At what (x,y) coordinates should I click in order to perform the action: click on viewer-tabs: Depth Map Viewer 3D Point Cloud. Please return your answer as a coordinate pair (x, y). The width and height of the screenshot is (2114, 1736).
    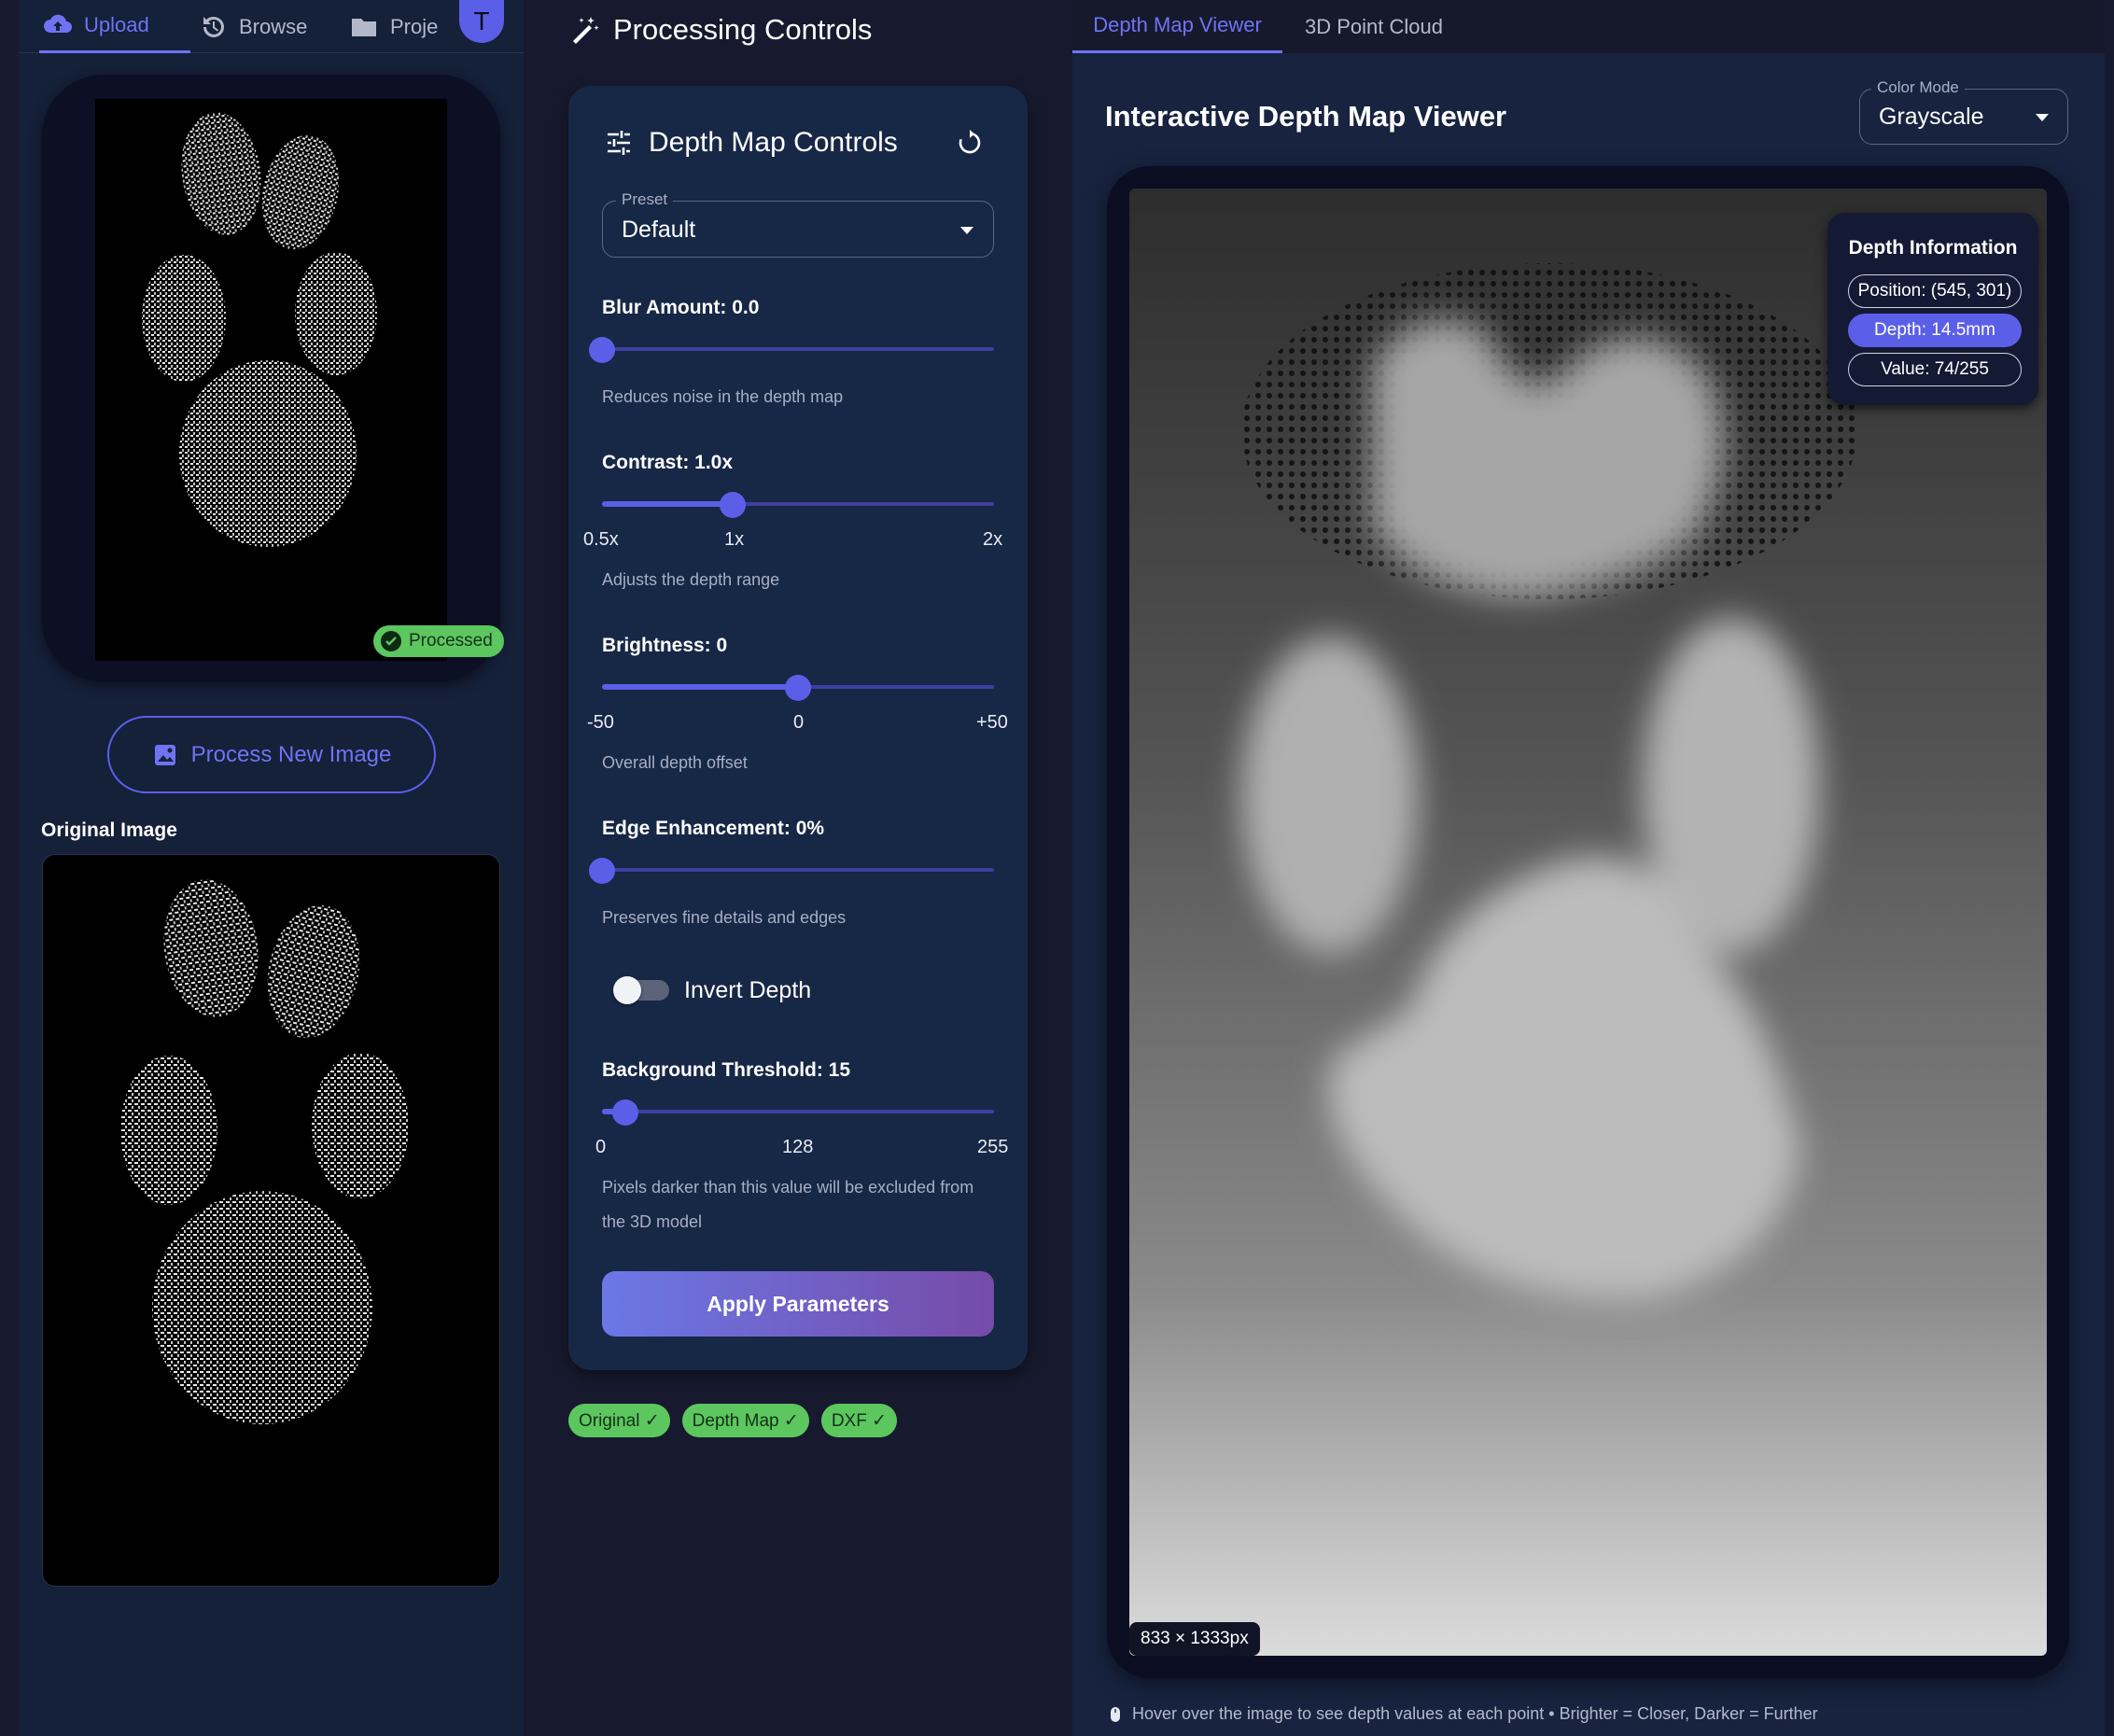
    Looking at the image, I should click on (1588, 26).